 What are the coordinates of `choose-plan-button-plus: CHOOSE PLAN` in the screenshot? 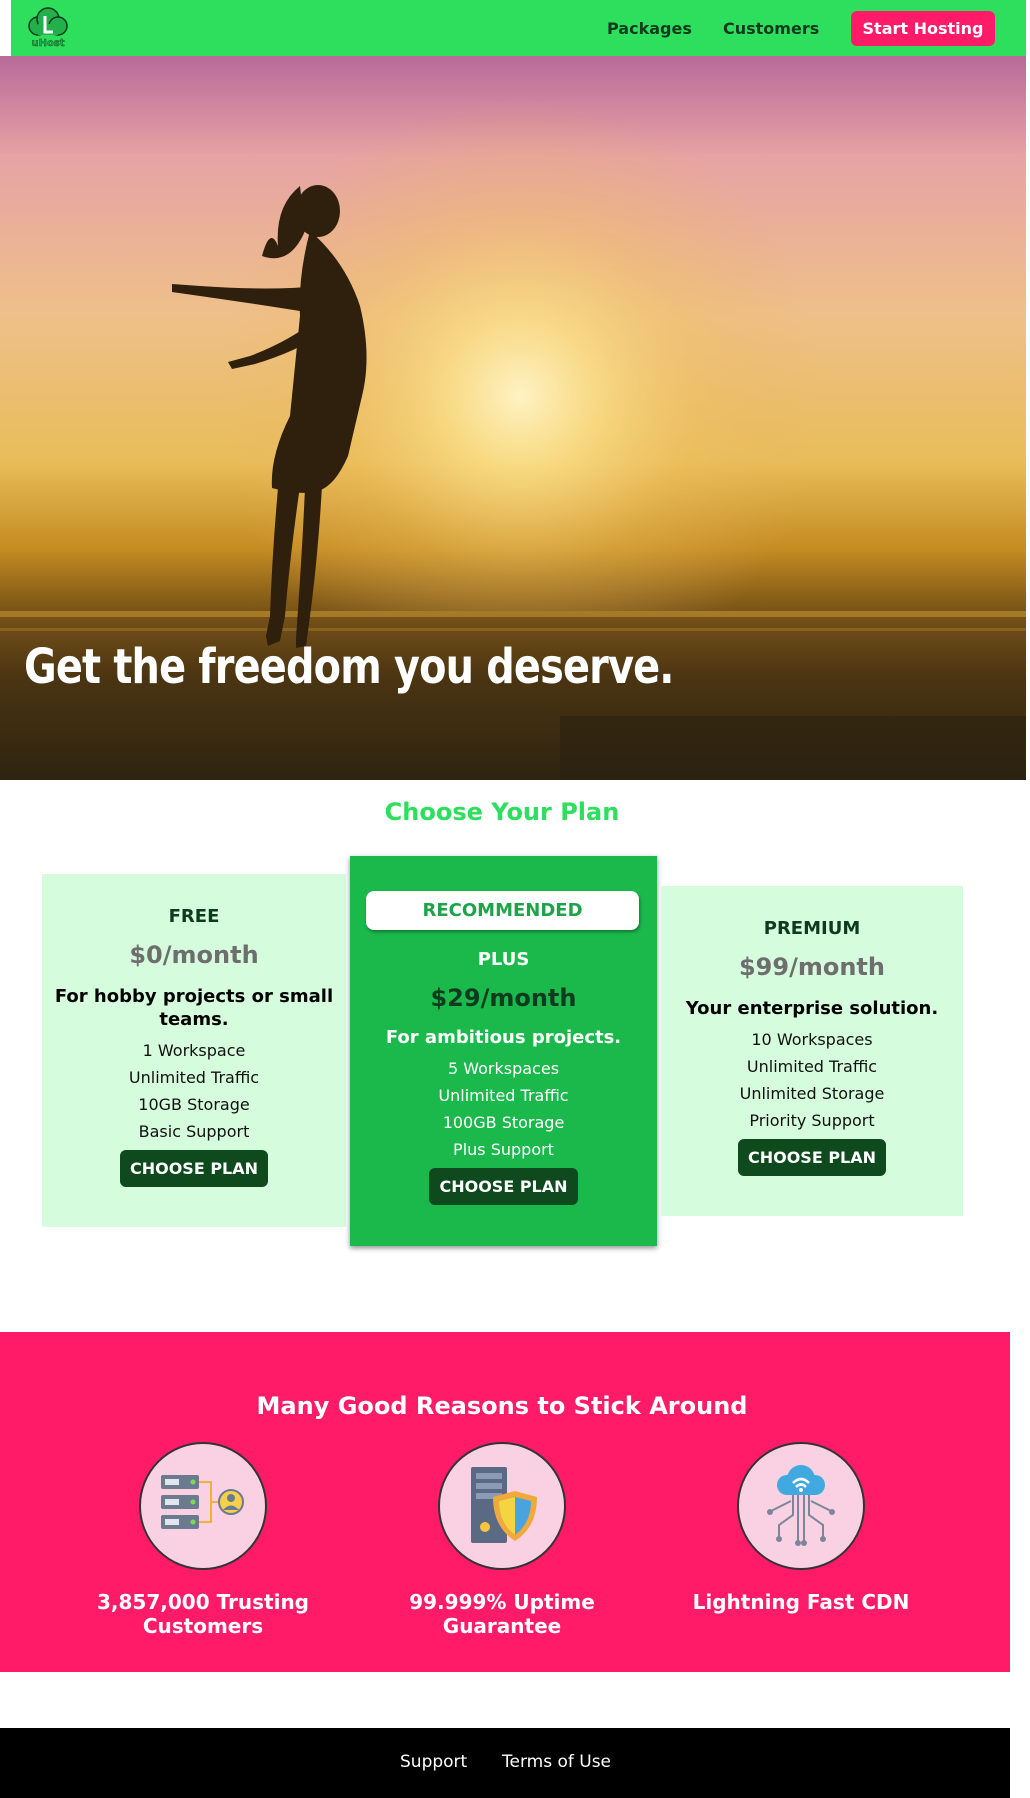 It's located at (503, 1186).